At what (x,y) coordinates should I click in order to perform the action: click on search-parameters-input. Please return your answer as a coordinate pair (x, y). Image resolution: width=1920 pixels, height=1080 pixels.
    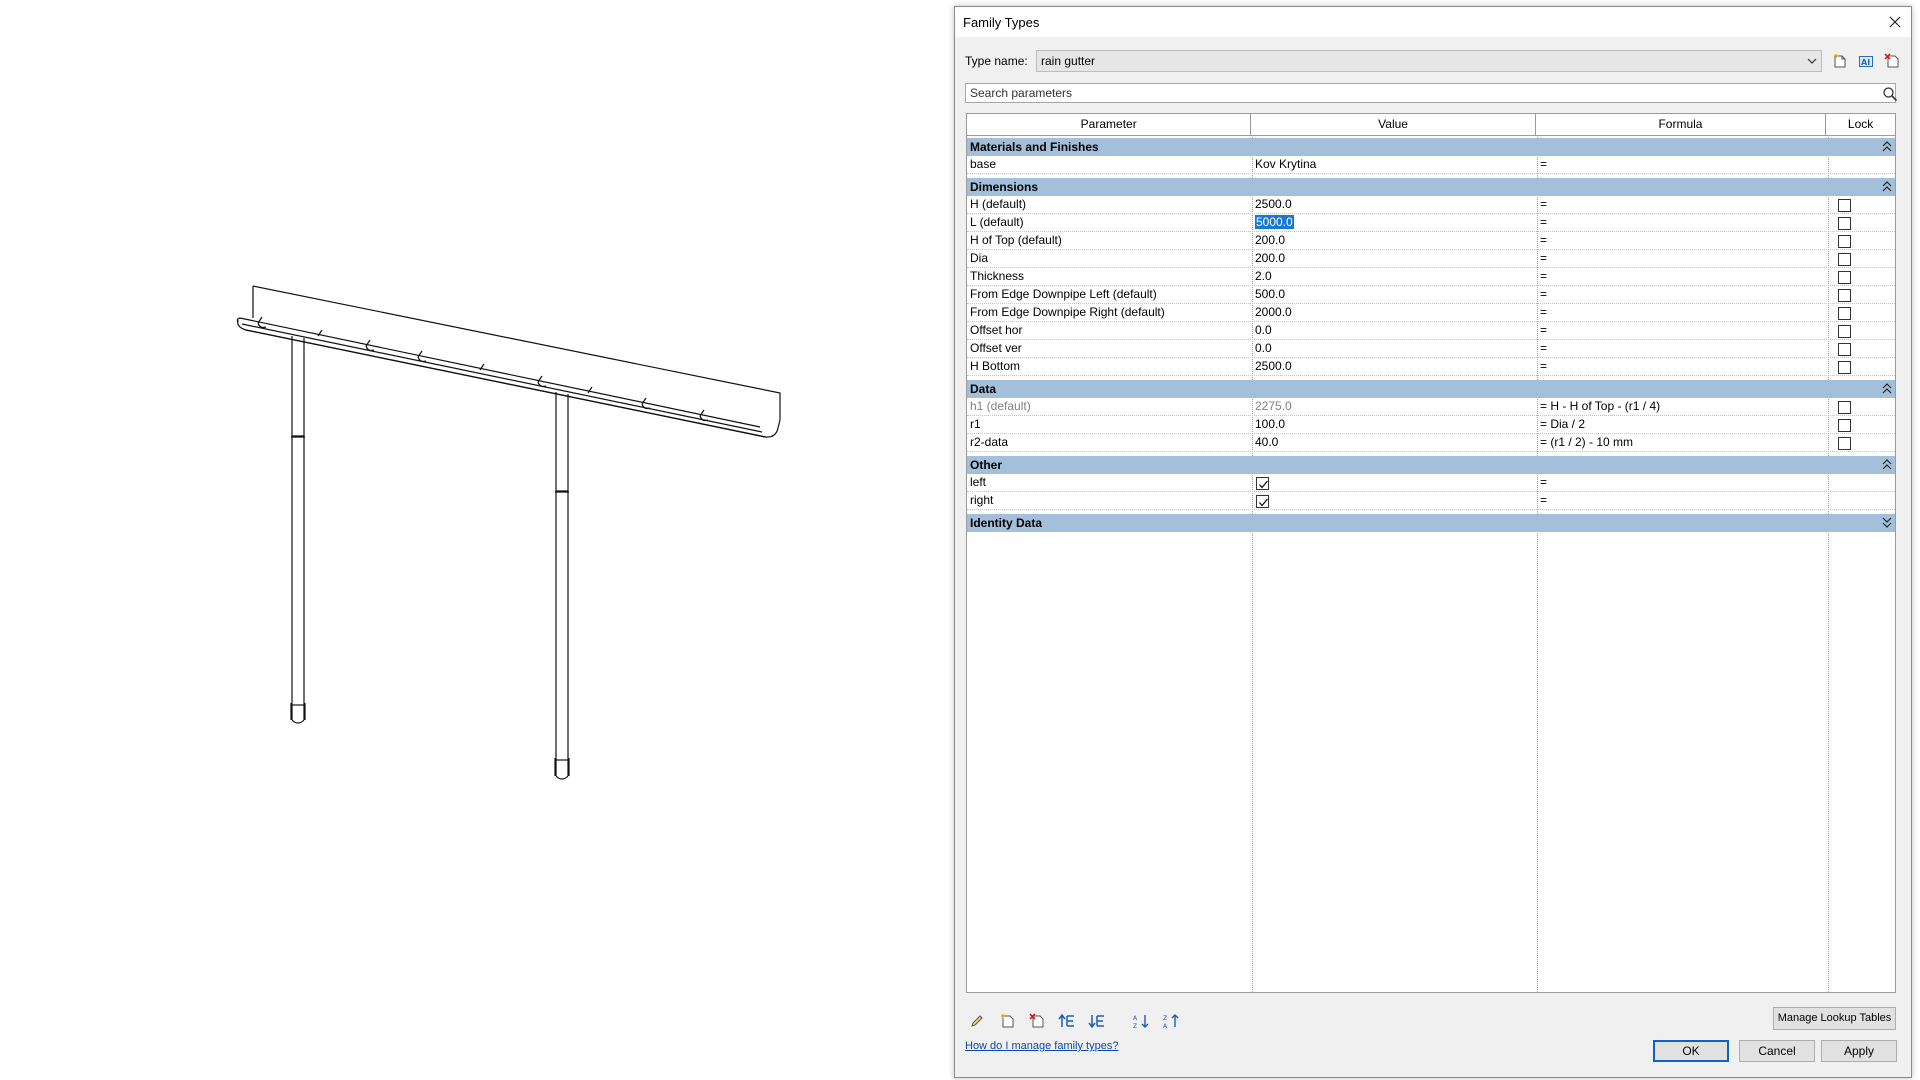
    Looking at the image, I should click on (1430, 93).